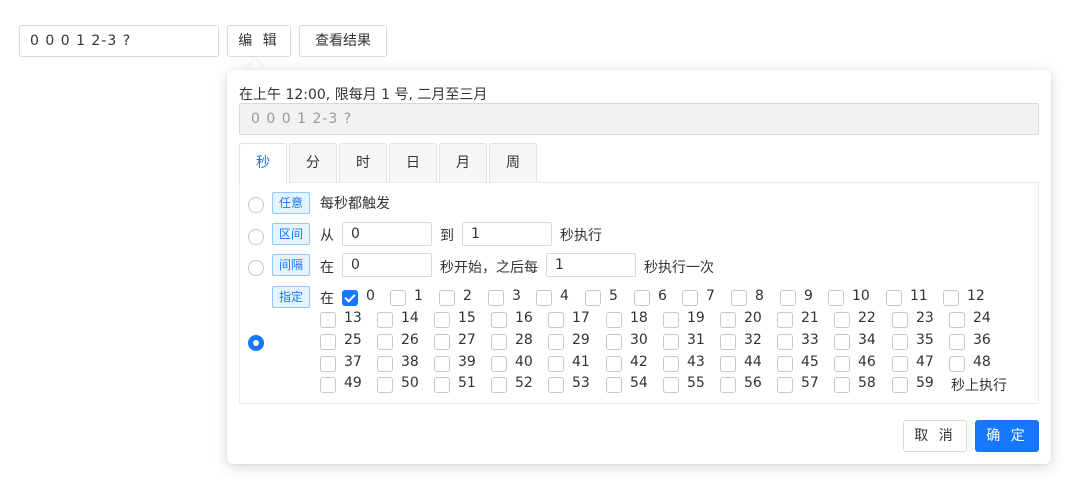 This screenshot has width=1081, height=492. I want to click on edit-button: 编 辑, so click(259, 41).